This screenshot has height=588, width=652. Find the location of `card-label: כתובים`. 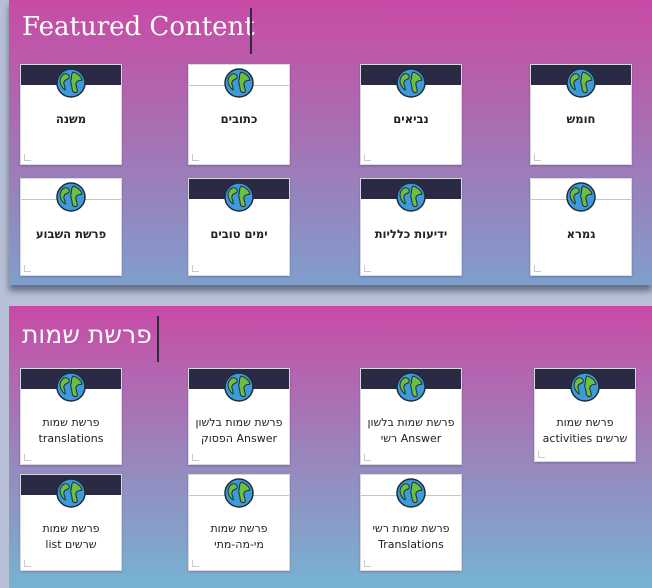

card-label: כתובים is located at coordinates (239, 119).